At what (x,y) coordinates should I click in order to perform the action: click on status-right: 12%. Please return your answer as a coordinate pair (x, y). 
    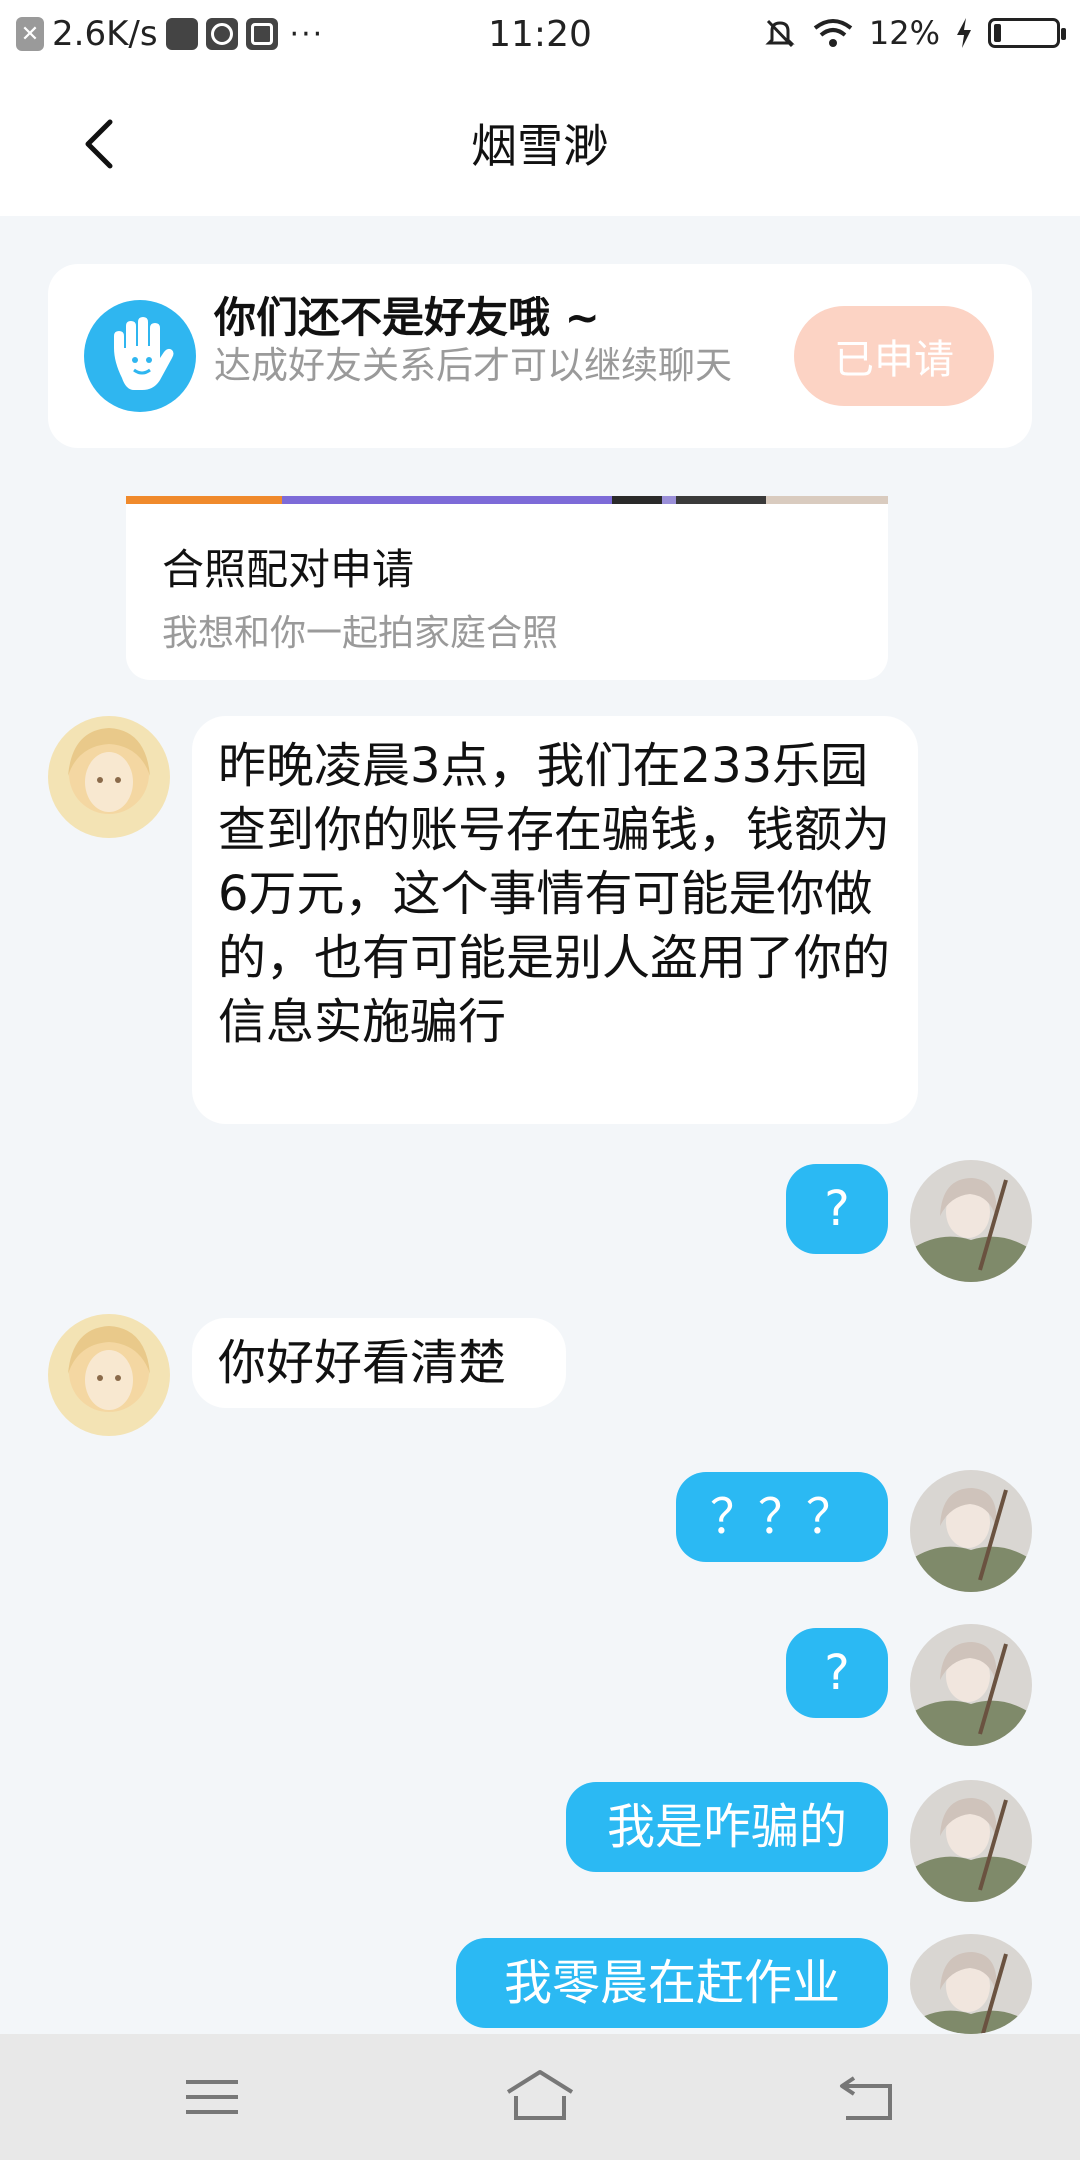
    Looking at the image, I should click on (914, 33).